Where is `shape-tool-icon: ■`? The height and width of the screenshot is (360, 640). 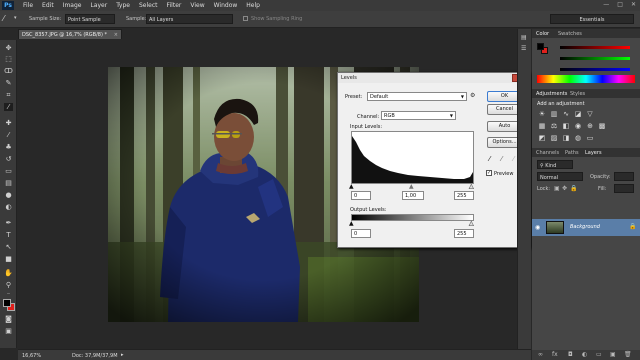
shape-tool-icon: ■ is located at coordinates (8, 259).